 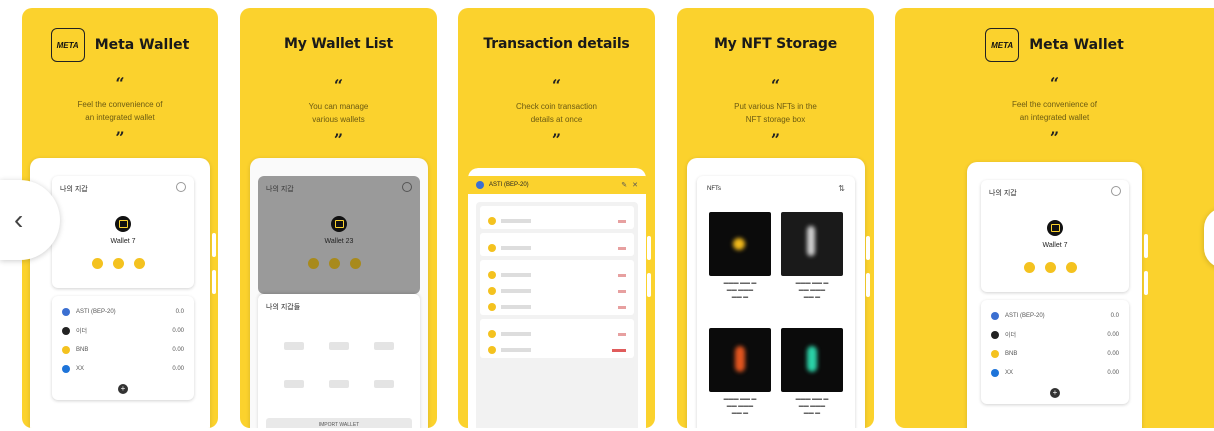 What do you see at coordinates (338, 119) in the screenshot?
I see `tagline-line-2: various wallets` at bounding box center [338, 119].